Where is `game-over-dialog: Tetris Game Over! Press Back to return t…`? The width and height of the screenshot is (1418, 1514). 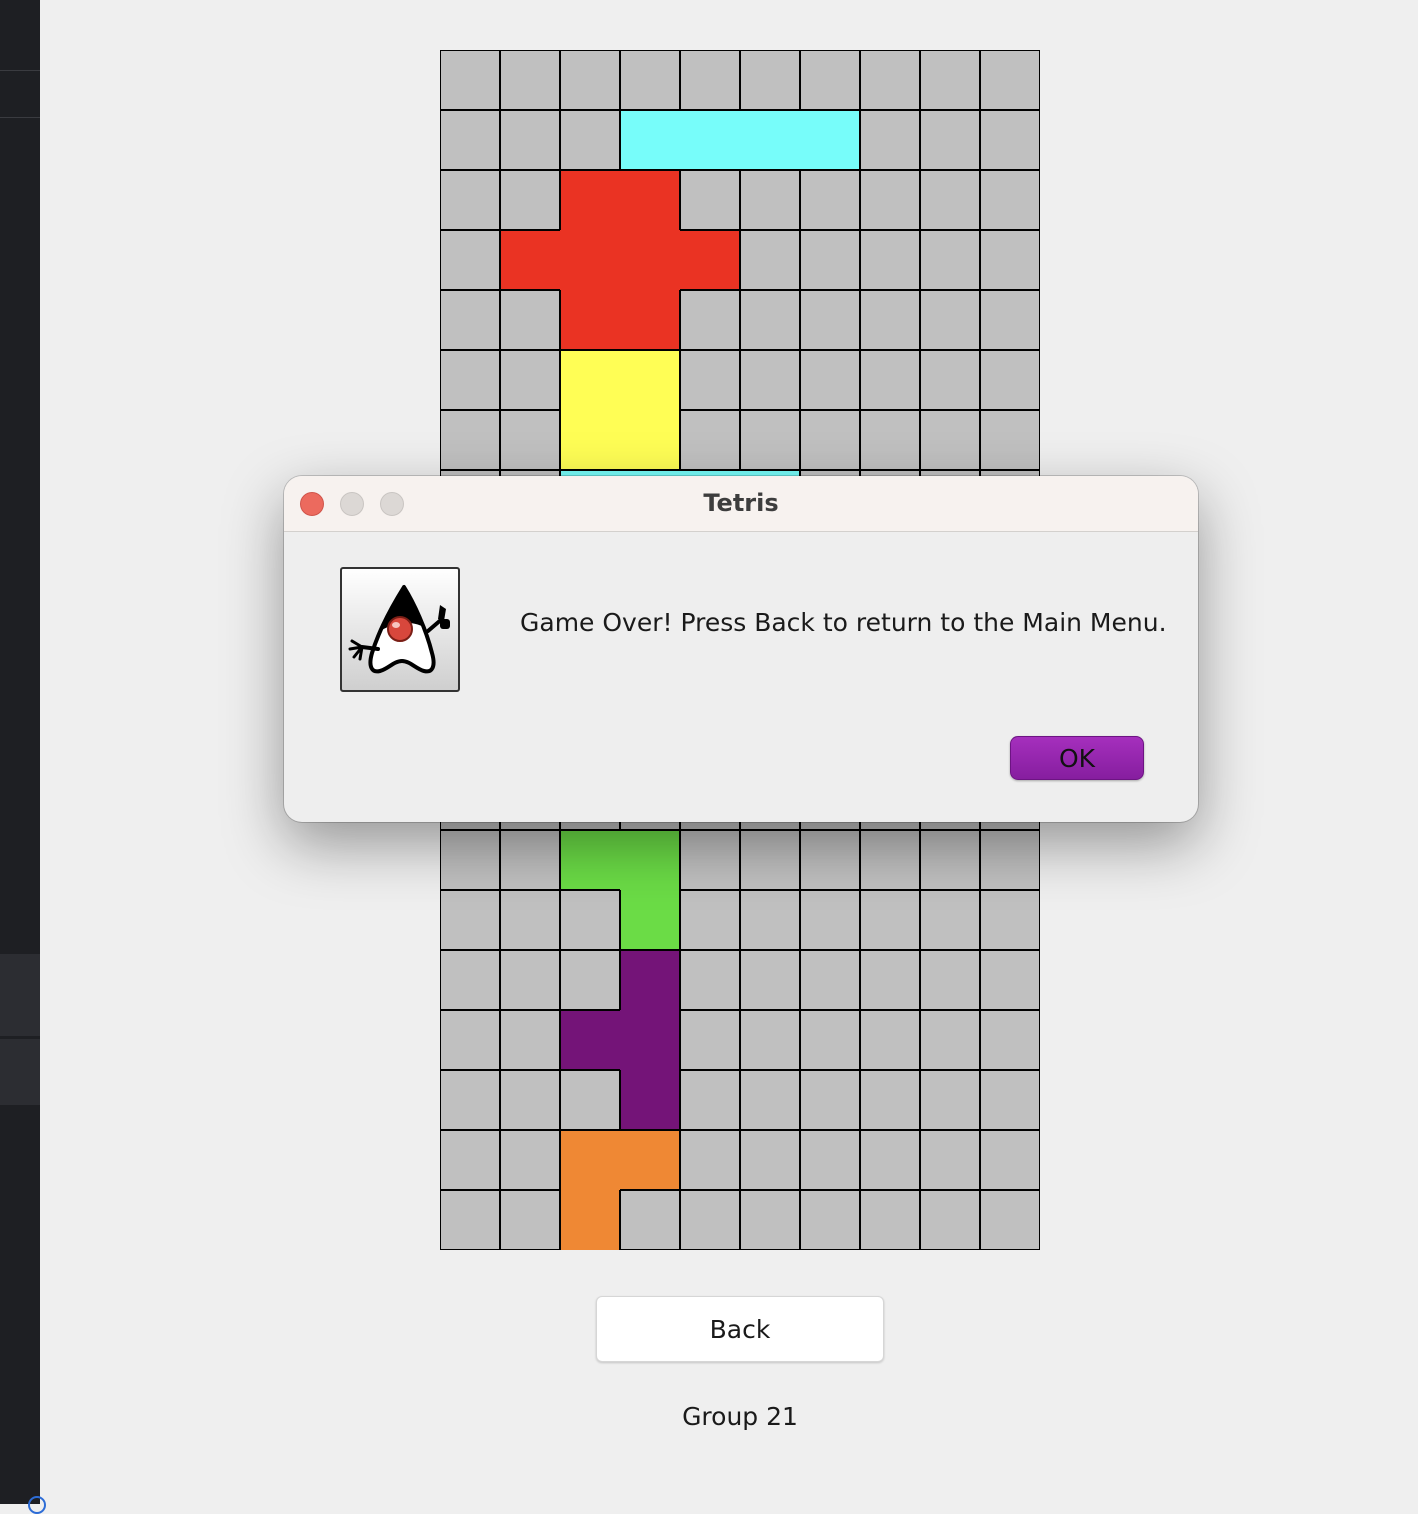
game-over-dialog: Tetris Game Over! Press Back to return t… is located at coordinates (741, 649).